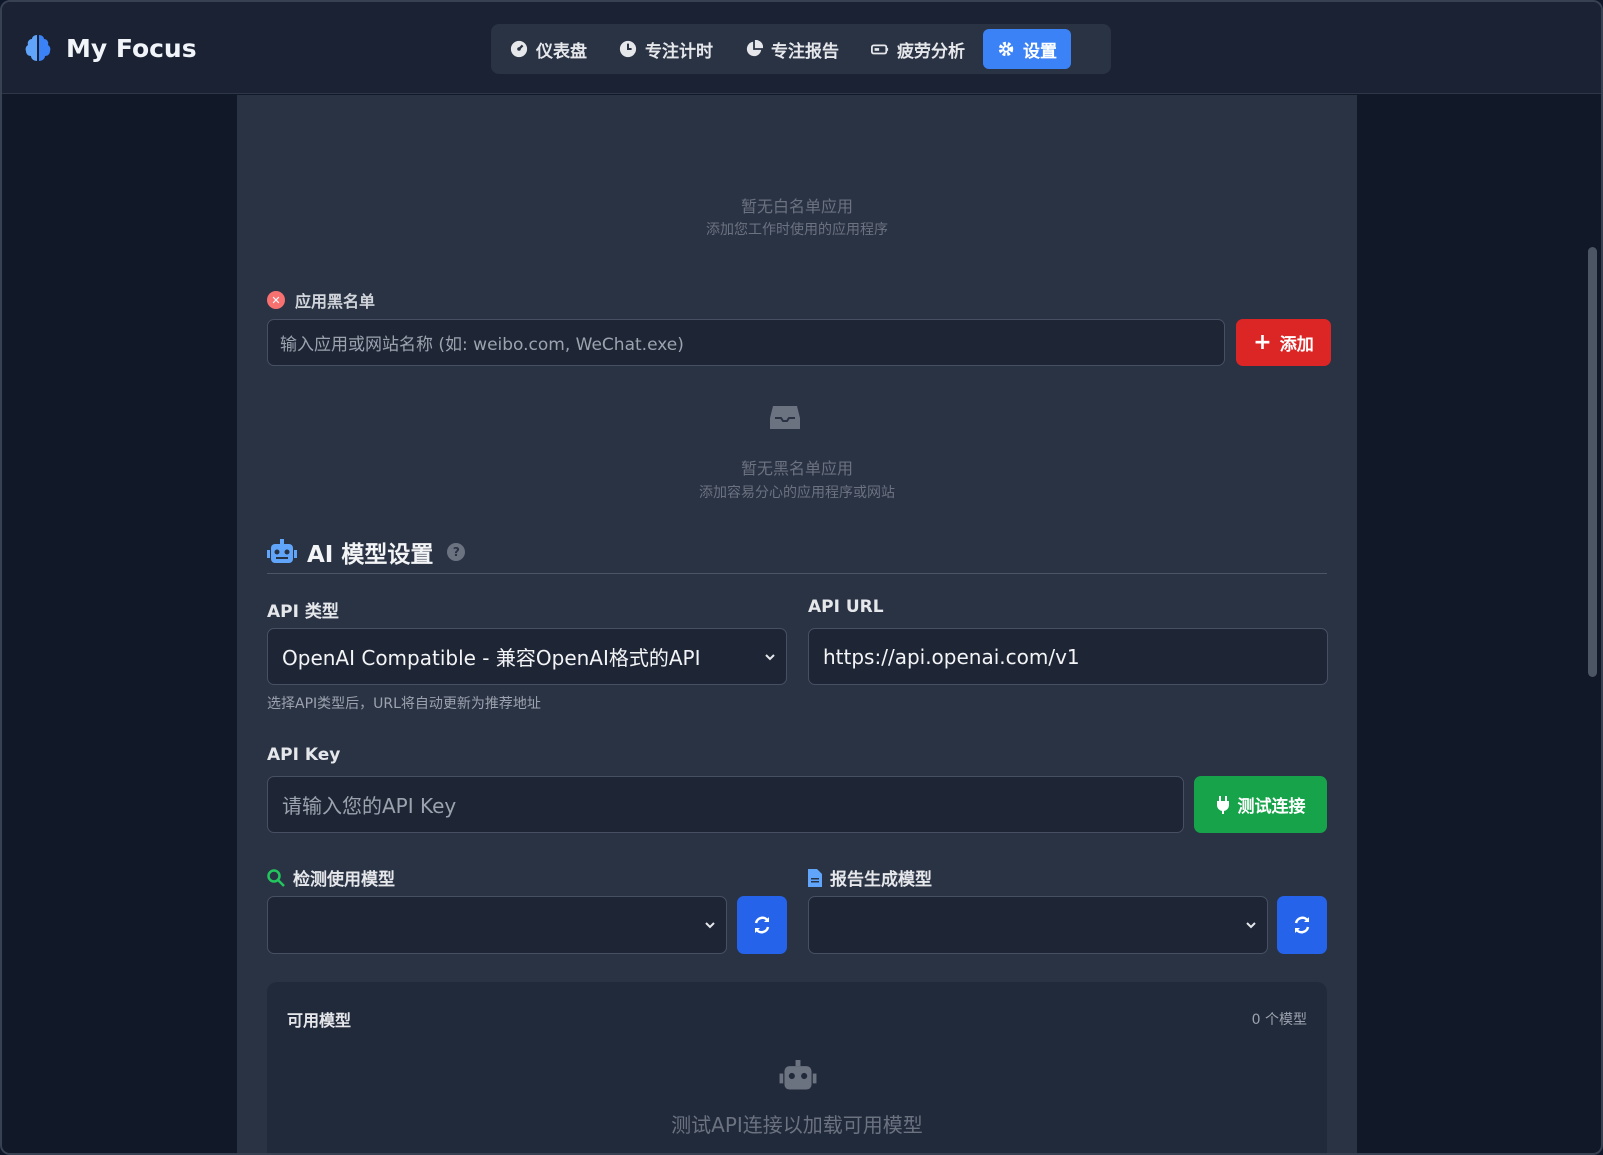 Image resolution: width=1603 pixels, height=1155 pixels. What do you see at coordinates (366, 552) in the screenshot?
I see `ai-section-title: AI 模型设置 ?` at bounding box center [366, 552].